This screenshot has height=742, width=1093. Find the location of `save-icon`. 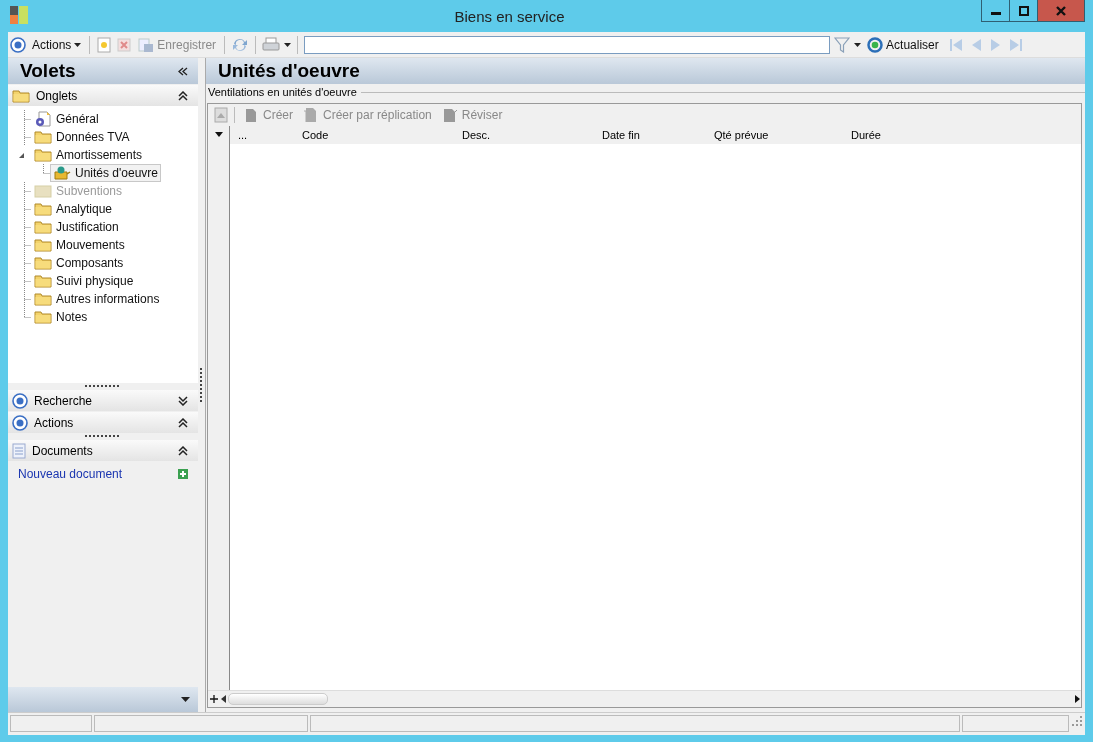

save-icon is located at coordinates (146, 44).